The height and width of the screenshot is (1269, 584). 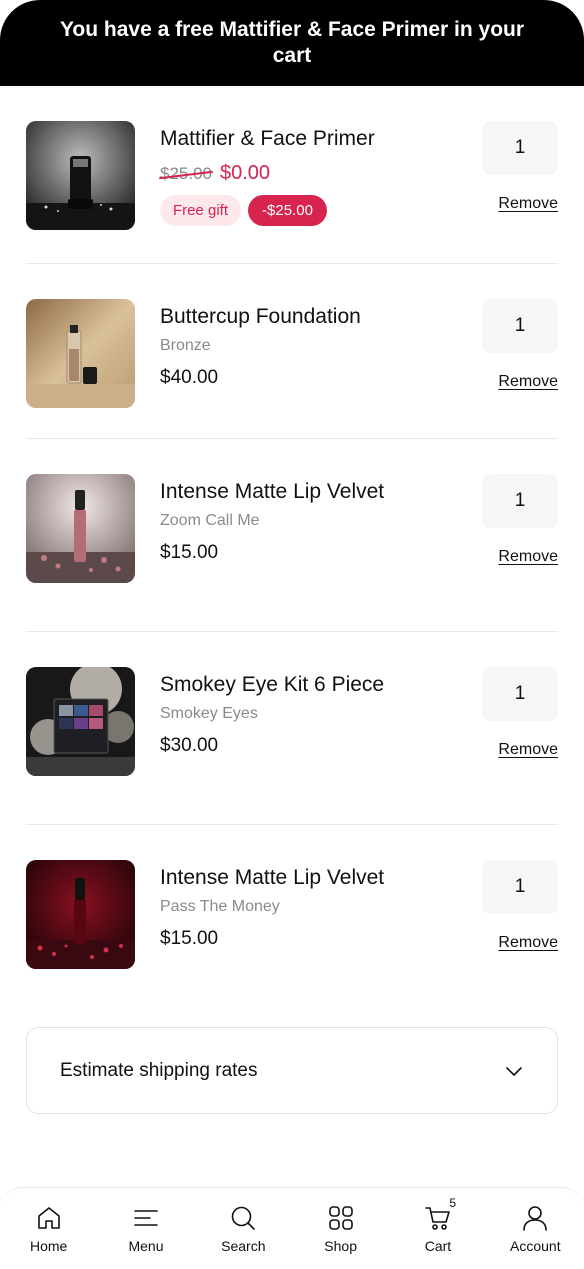 I want to click on tab-home: Home, so click(x=48, y=1228).